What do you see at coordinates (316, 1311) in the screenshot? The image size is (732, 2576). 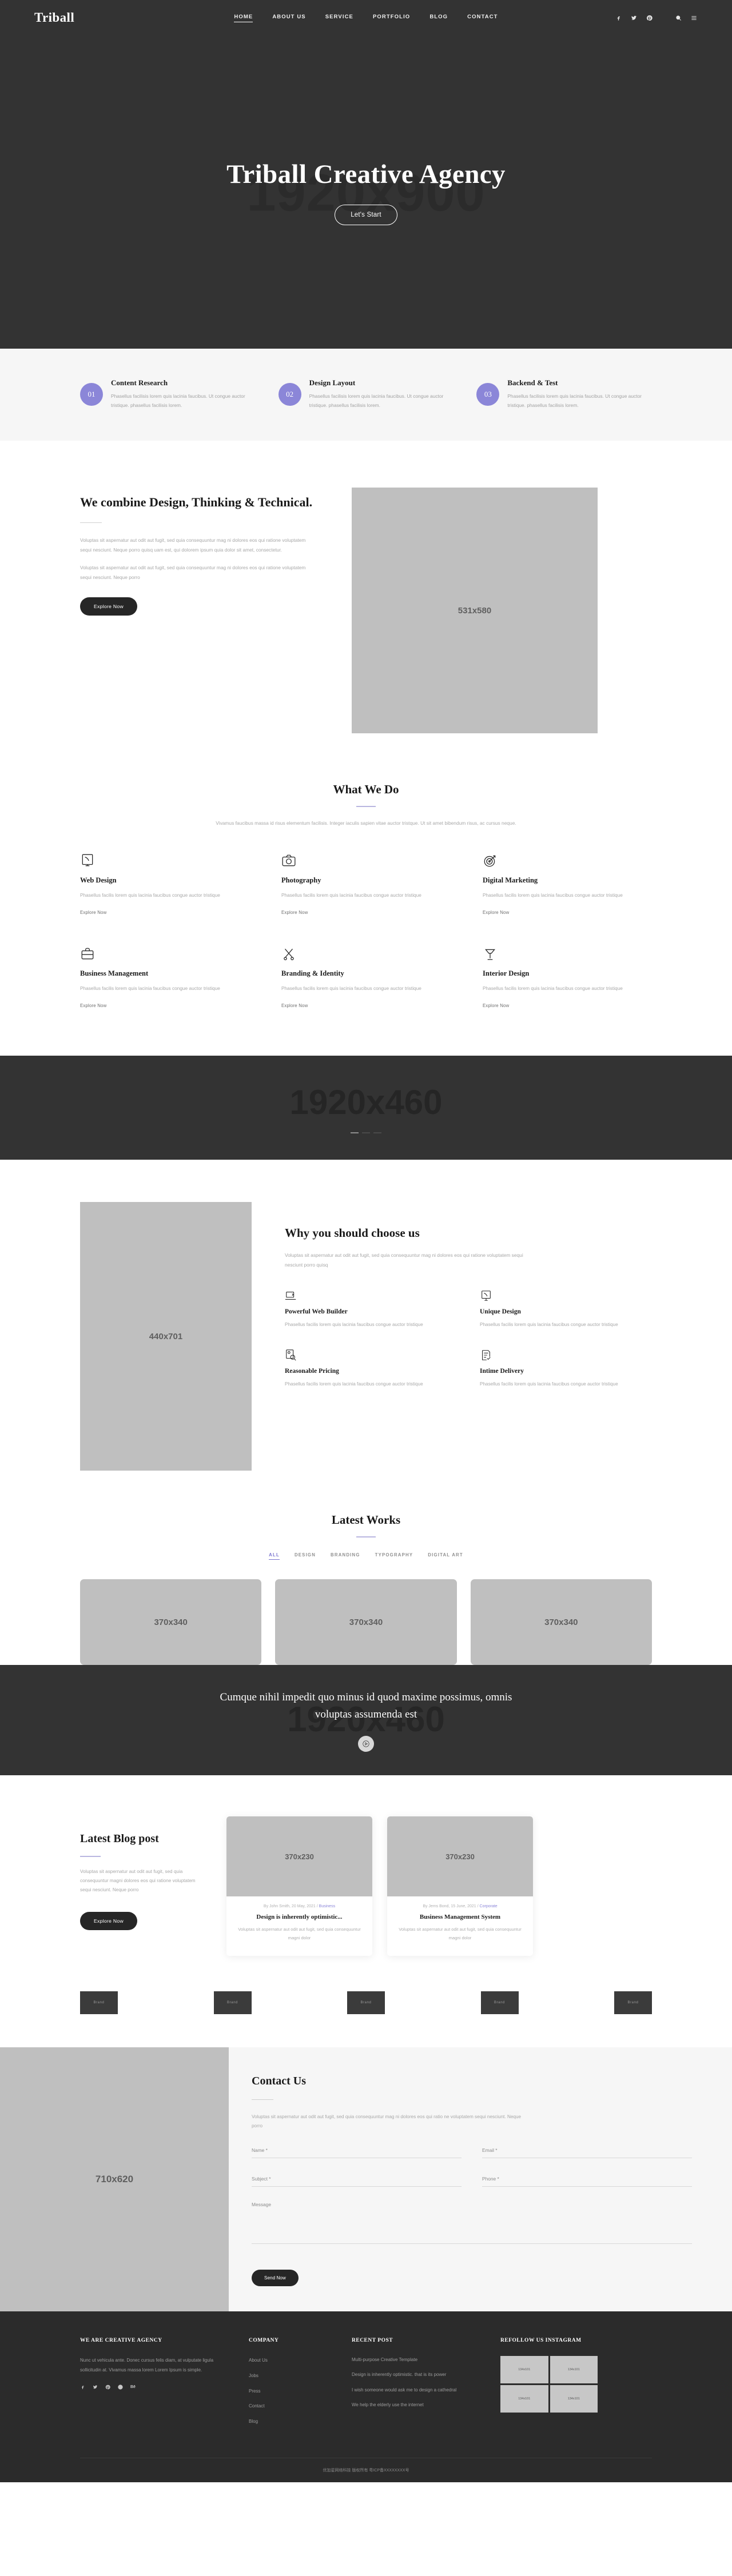 I see `feature-title: Powerful Web Builder` at bounding box center [316, 1311].